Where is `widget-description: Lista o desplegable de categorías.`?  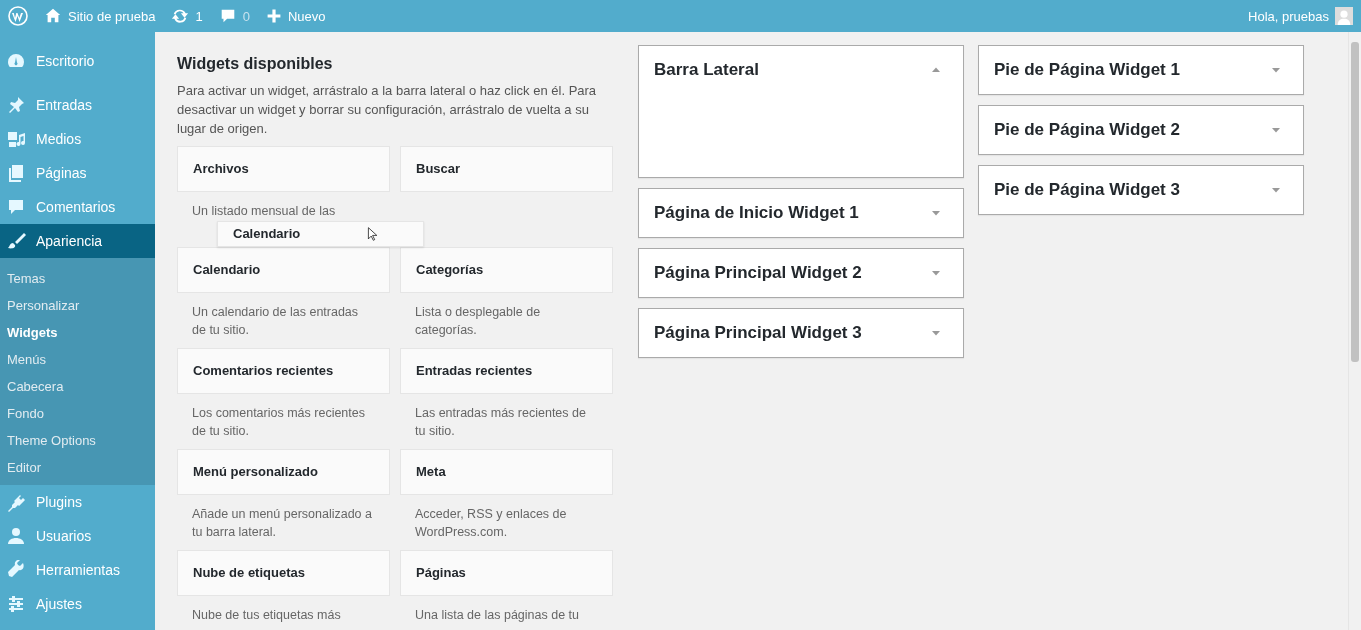 widget-description: Lista o desplegable de categorías. is located at coordinates (478, 321).